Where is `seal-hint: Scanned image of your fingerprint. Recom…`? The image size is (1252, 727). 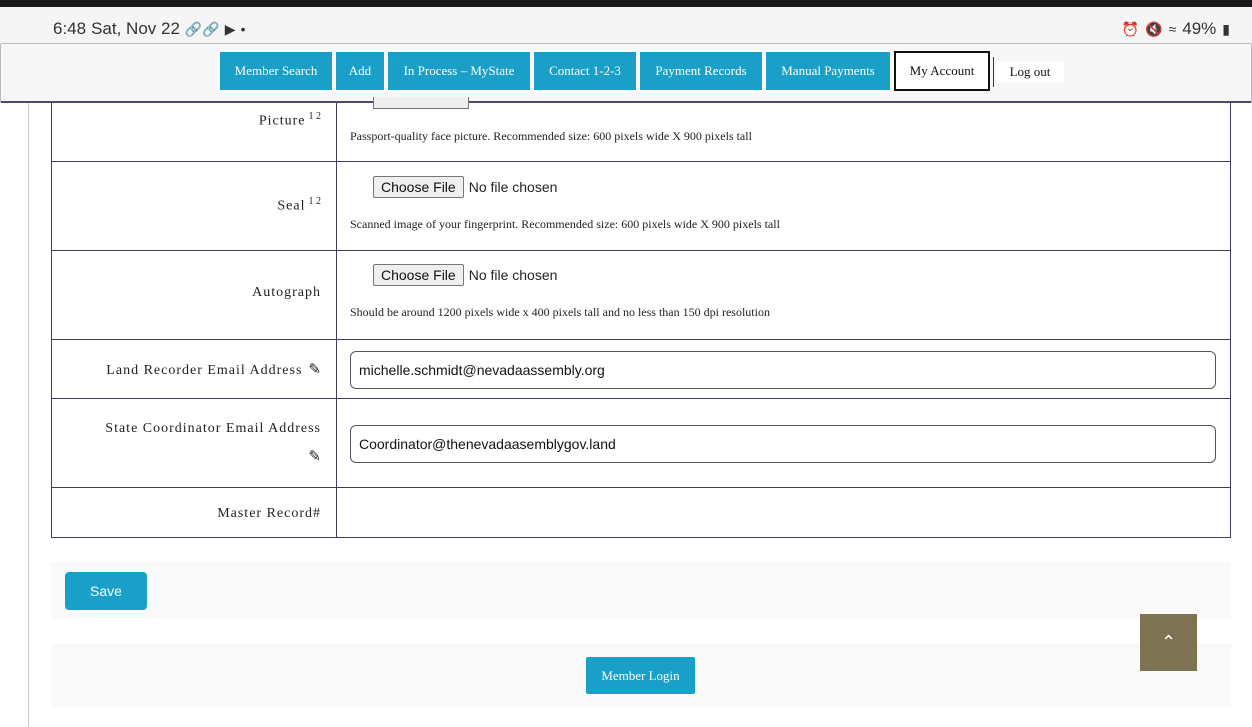
seal-hint: Scanned image of your fingerprint. Recom… is located at coordinates (565, 224).